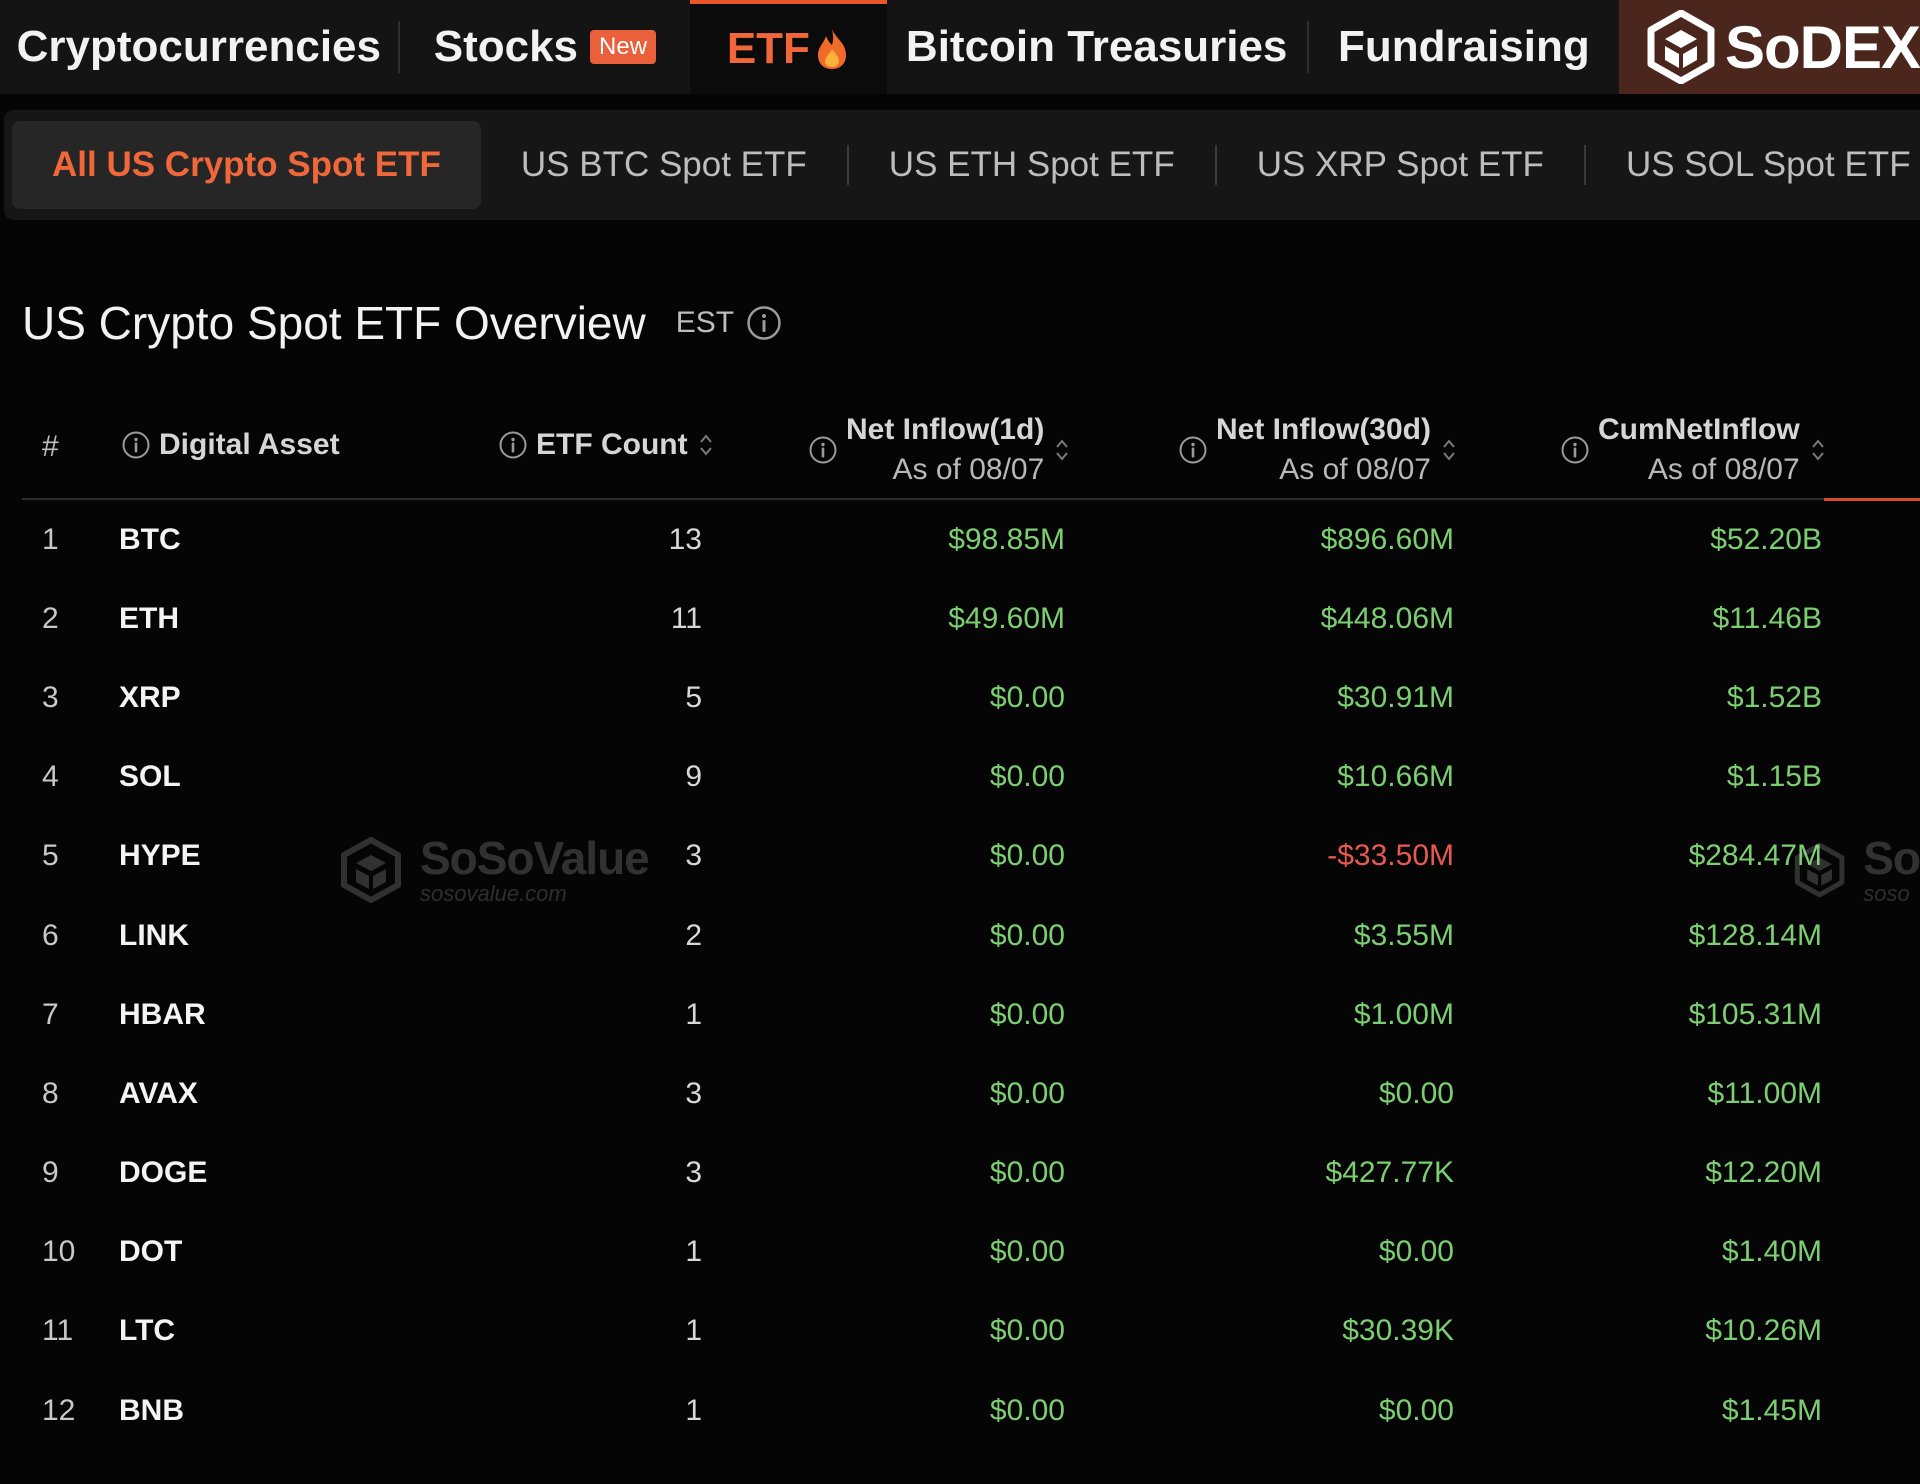 Image resolution: width=1920 pixels, height=1484 pixels. I want to click on row-cum-net-inflow: $1.45M, so click(1771, 1410).